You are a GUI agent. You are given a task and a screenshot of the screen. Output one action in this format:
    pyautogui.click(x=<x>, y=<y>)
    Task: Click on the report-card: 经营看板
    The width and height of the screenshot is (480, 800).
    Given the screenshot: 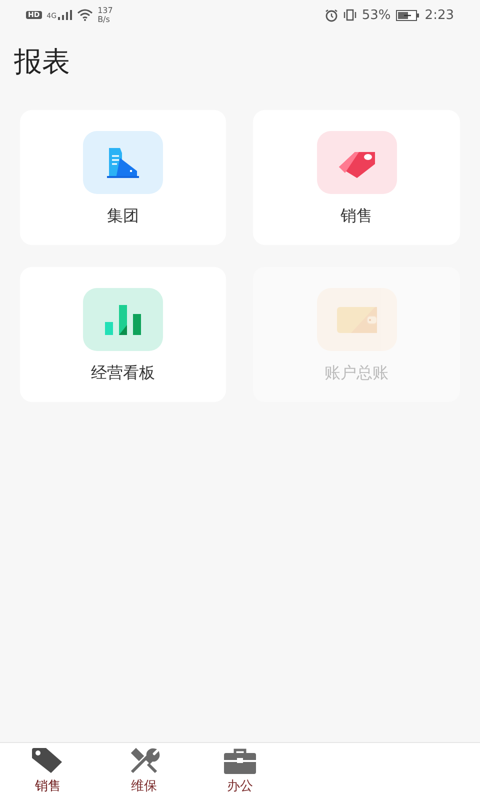 What is the action you would take?
    pyautogui.click(x=123, y=334)
    